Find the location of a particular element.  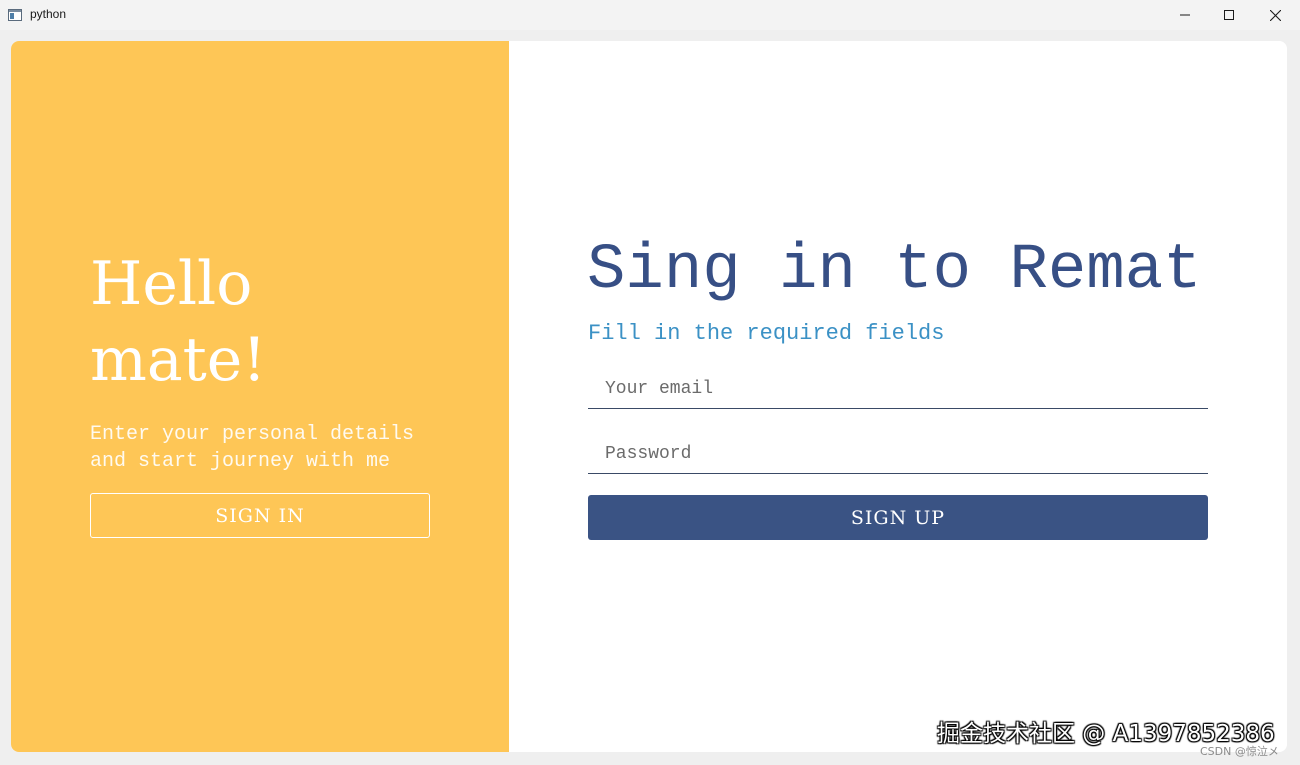

app-window-icon is located at coordinates (15, 14).